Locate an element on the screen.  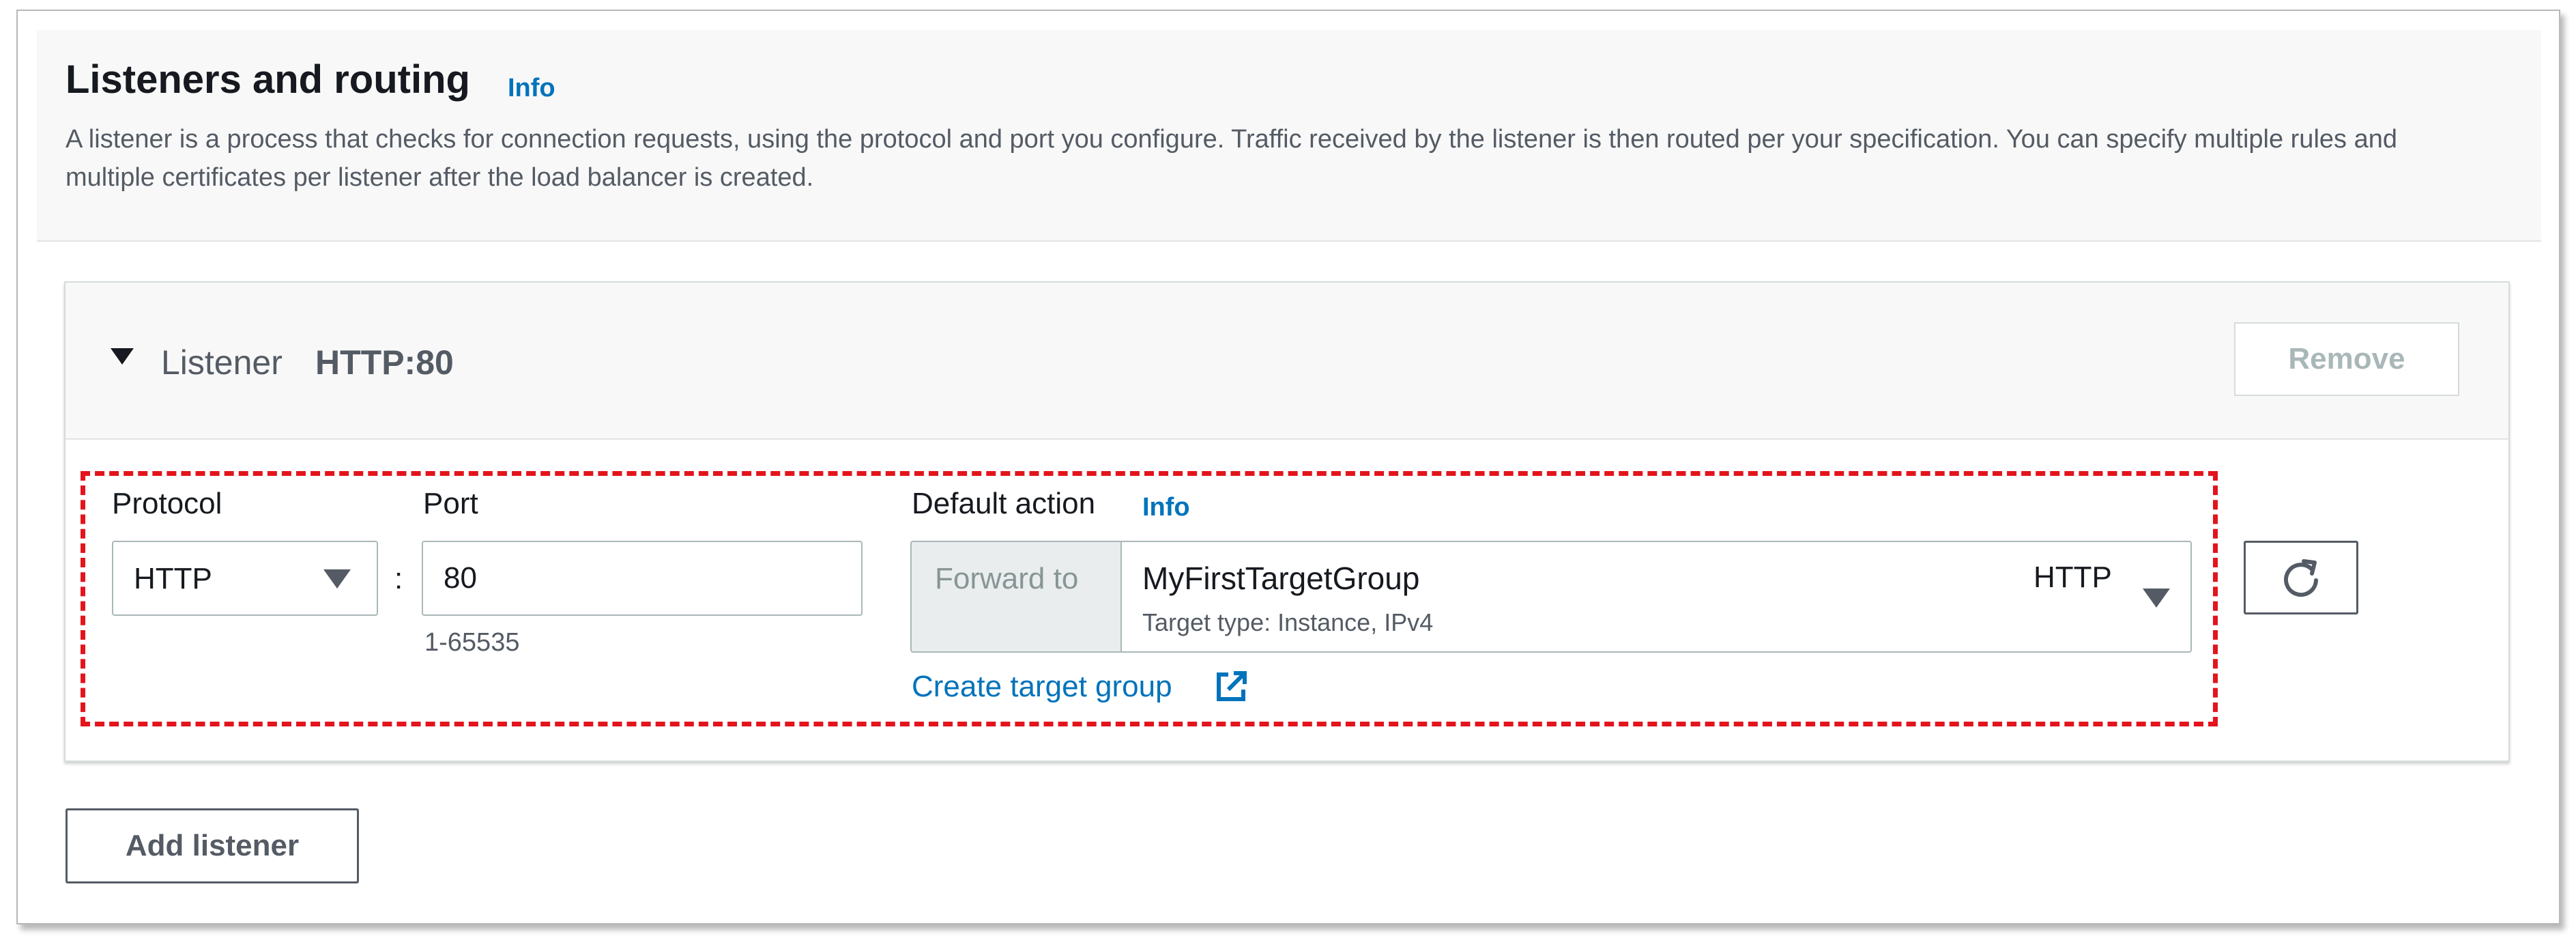
section-info-link: Info is located at coordinates (531, 88).